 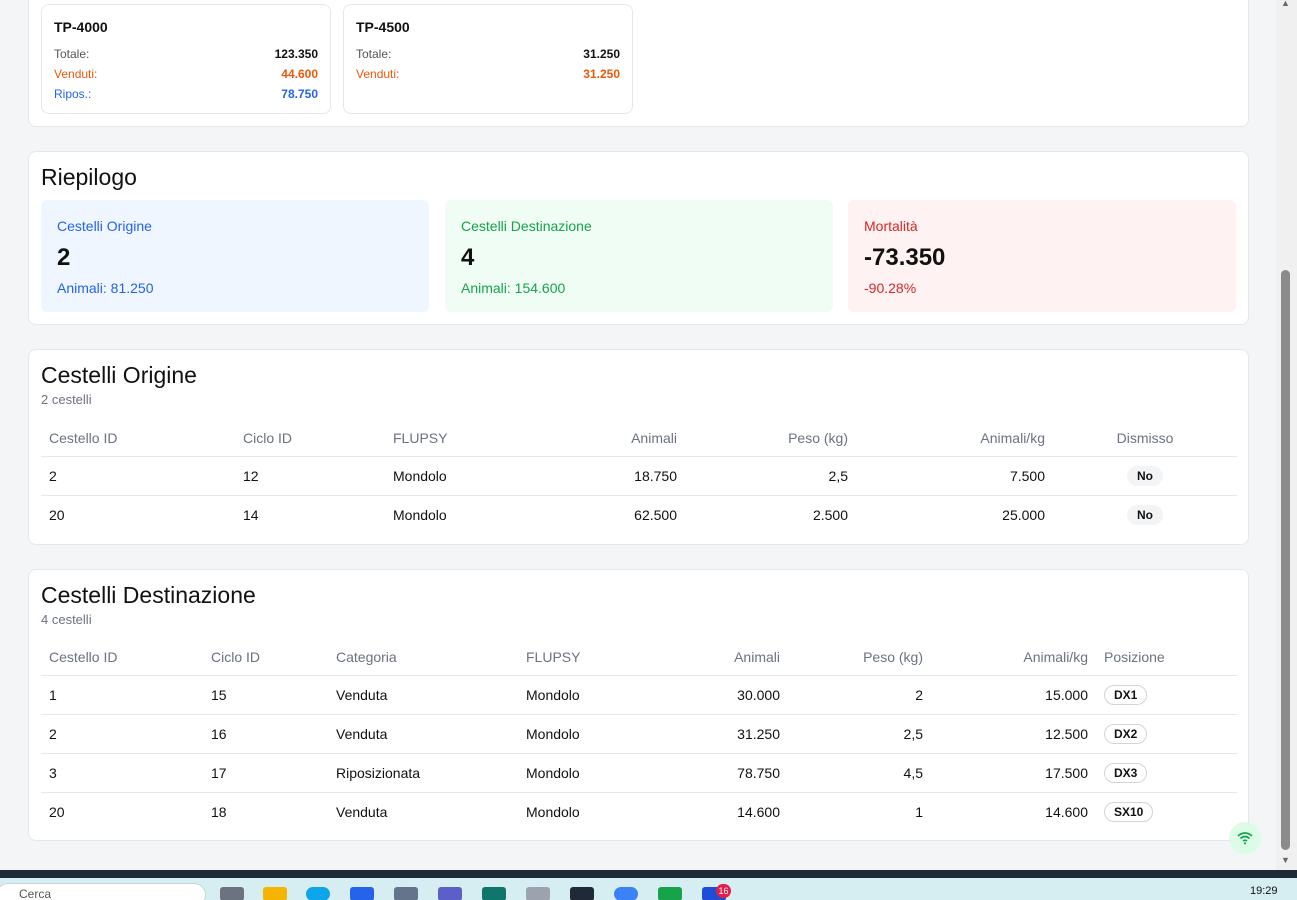 I want to click on product-card-tp4500: TP-4500 Totale: 31.250 Venduti: 31.250, so click(x=488, y=59).